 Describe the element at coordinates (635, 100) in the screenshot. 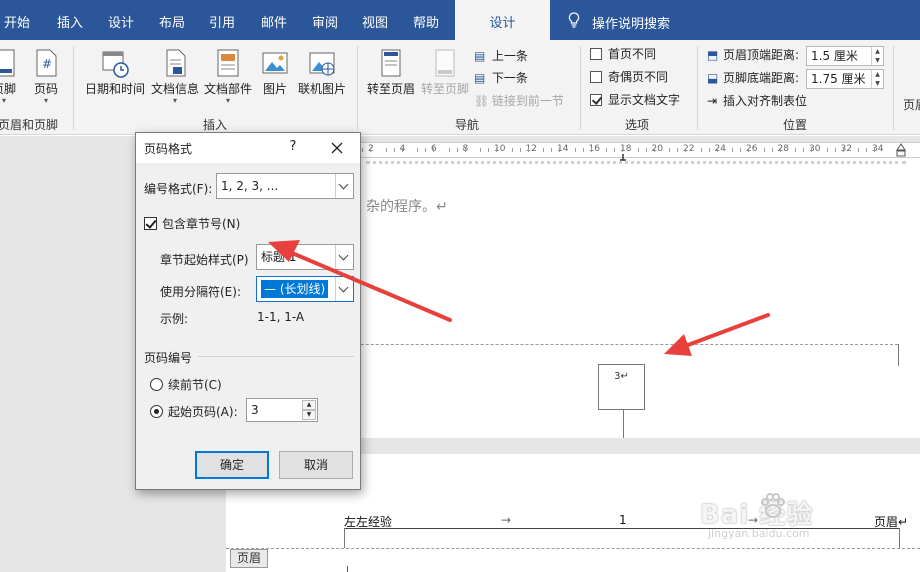

I see `show-document-text-checkbox: 显示文档文字` at that location.